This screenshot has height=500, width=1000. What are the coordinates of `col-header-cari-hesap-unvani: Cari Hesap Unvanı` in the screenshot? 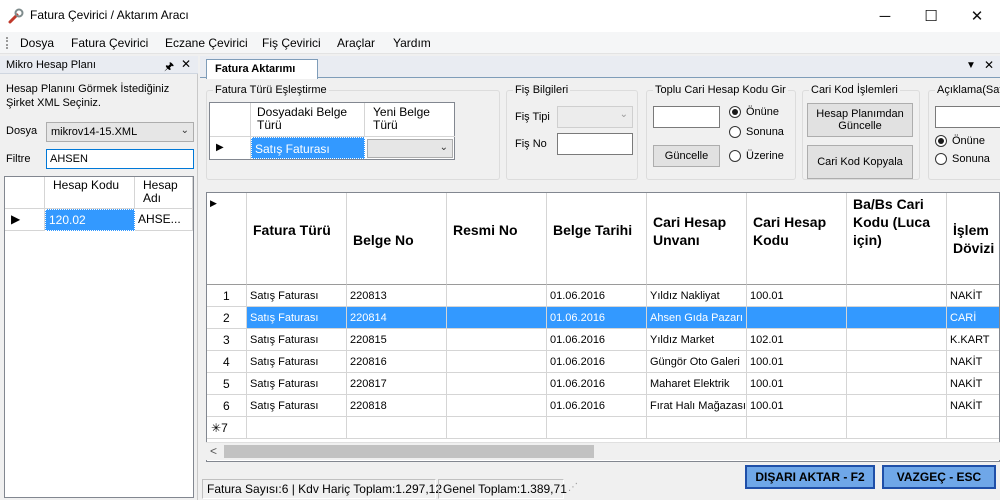 It's located at (697, 239).